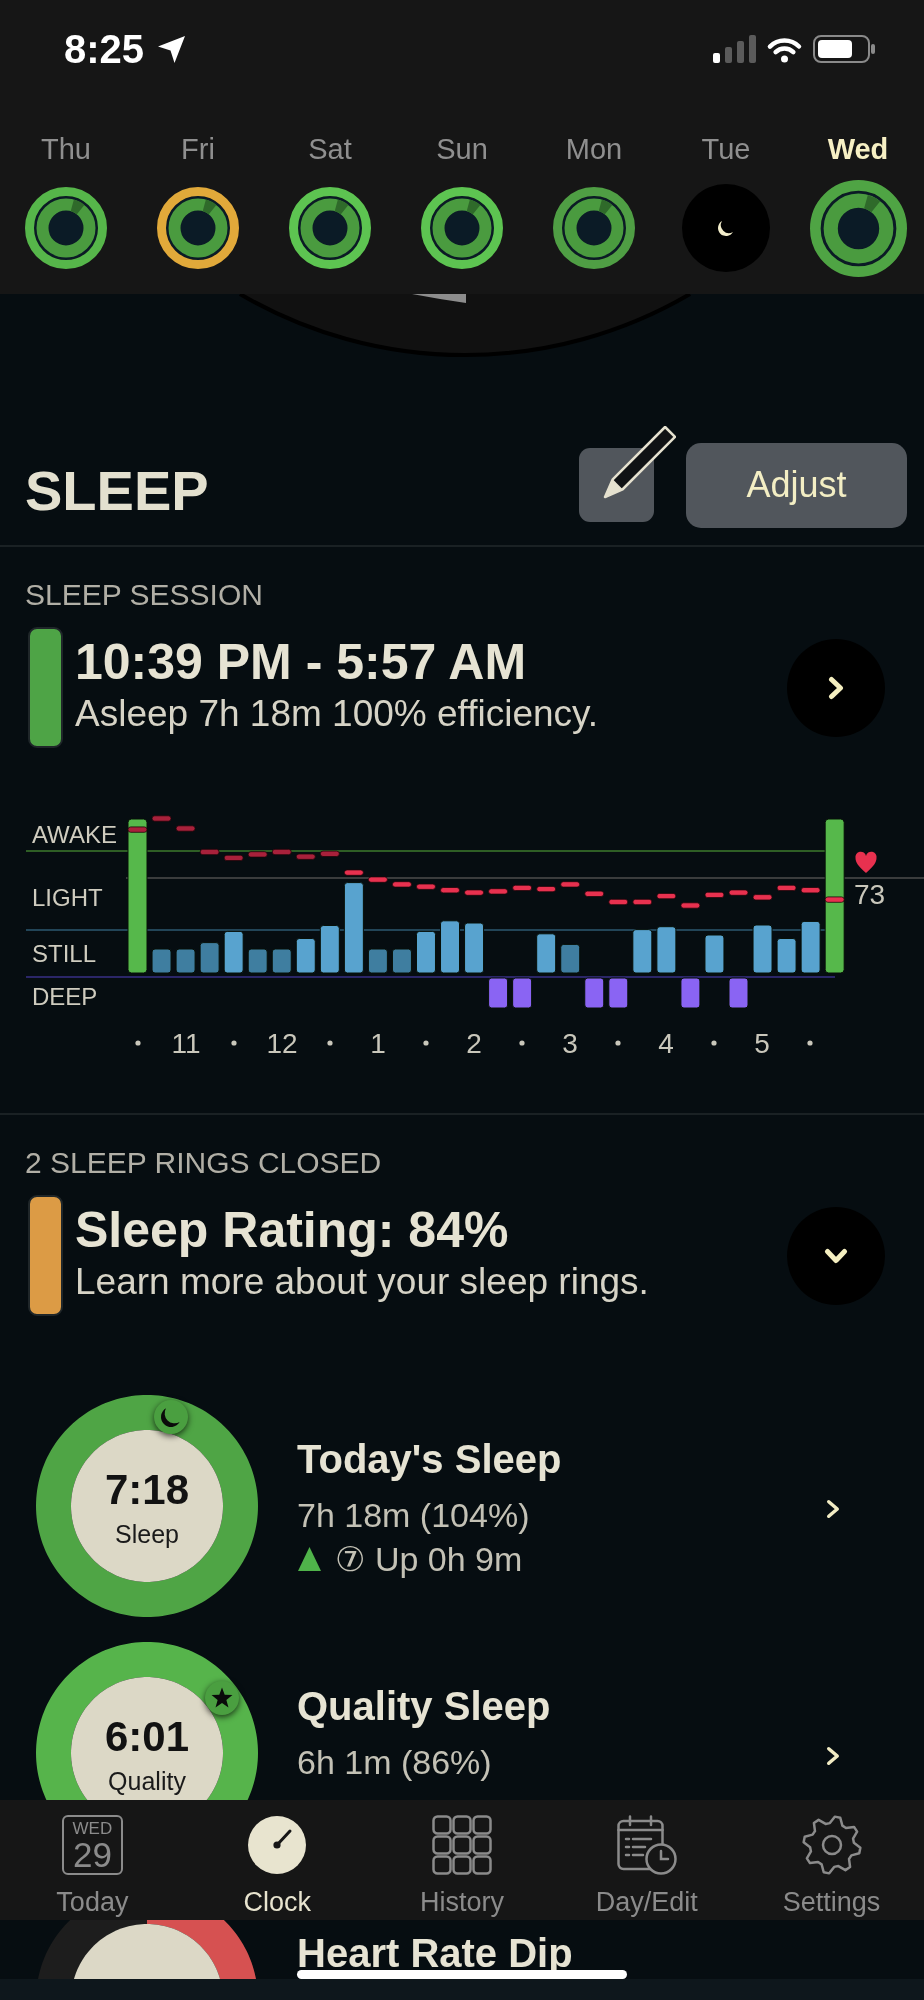 Image resolution: width=924 pixels, height=2000 pixels. Describe the element at coordinates (277, 1845) in the screenshot. I see `clock-icon` at that location.